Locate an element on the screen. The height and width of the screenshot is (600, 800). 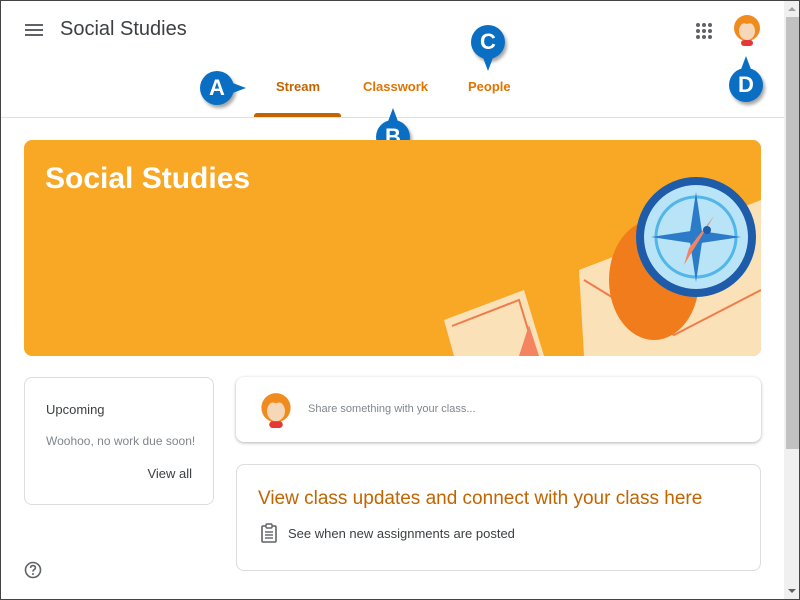
scroll-down-arrow-icon is located at coordinates (792, 591).